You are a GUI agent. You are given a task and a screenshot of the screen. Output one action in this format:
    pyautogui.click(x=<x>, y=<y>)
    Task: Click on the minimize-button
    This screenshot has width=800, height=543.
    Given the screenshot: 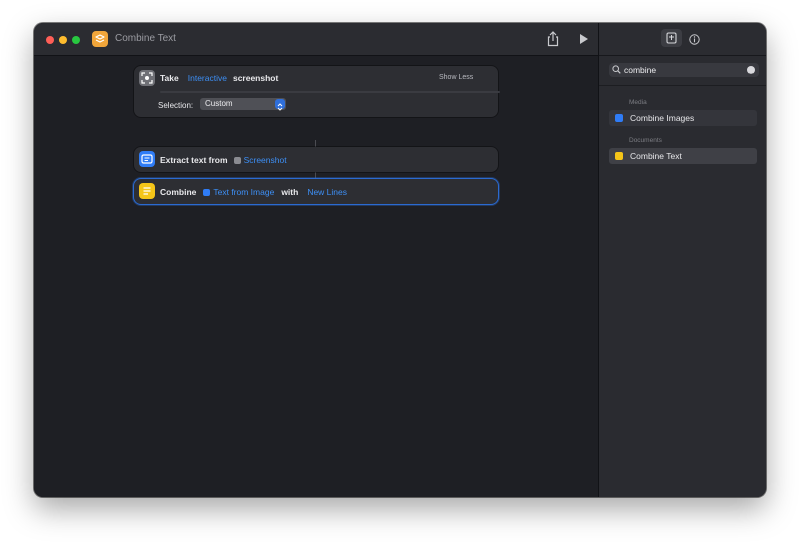 What is the action you would take?
    pyautogui.click(x=63, y=40)
    